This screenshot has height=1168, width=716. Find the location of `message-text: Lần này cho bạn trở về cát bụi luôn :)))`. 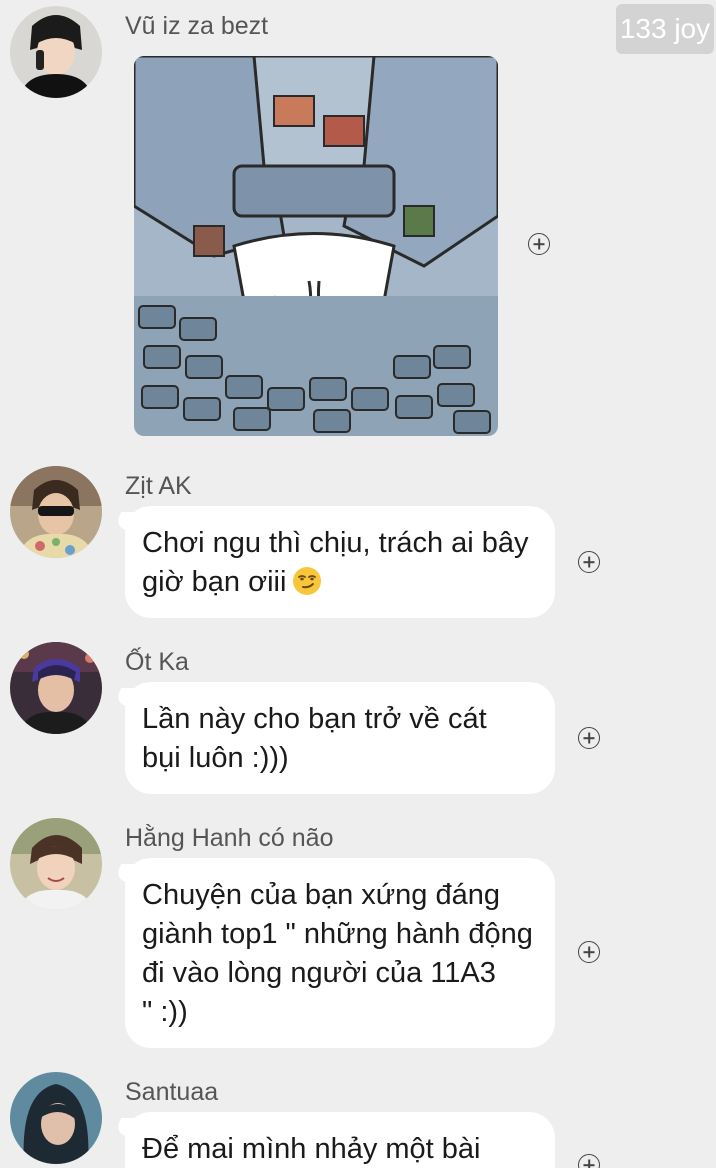

message-text: Lần này cho bạn trở về cát bụi luôn :))) is located at coordinates (314, 738).